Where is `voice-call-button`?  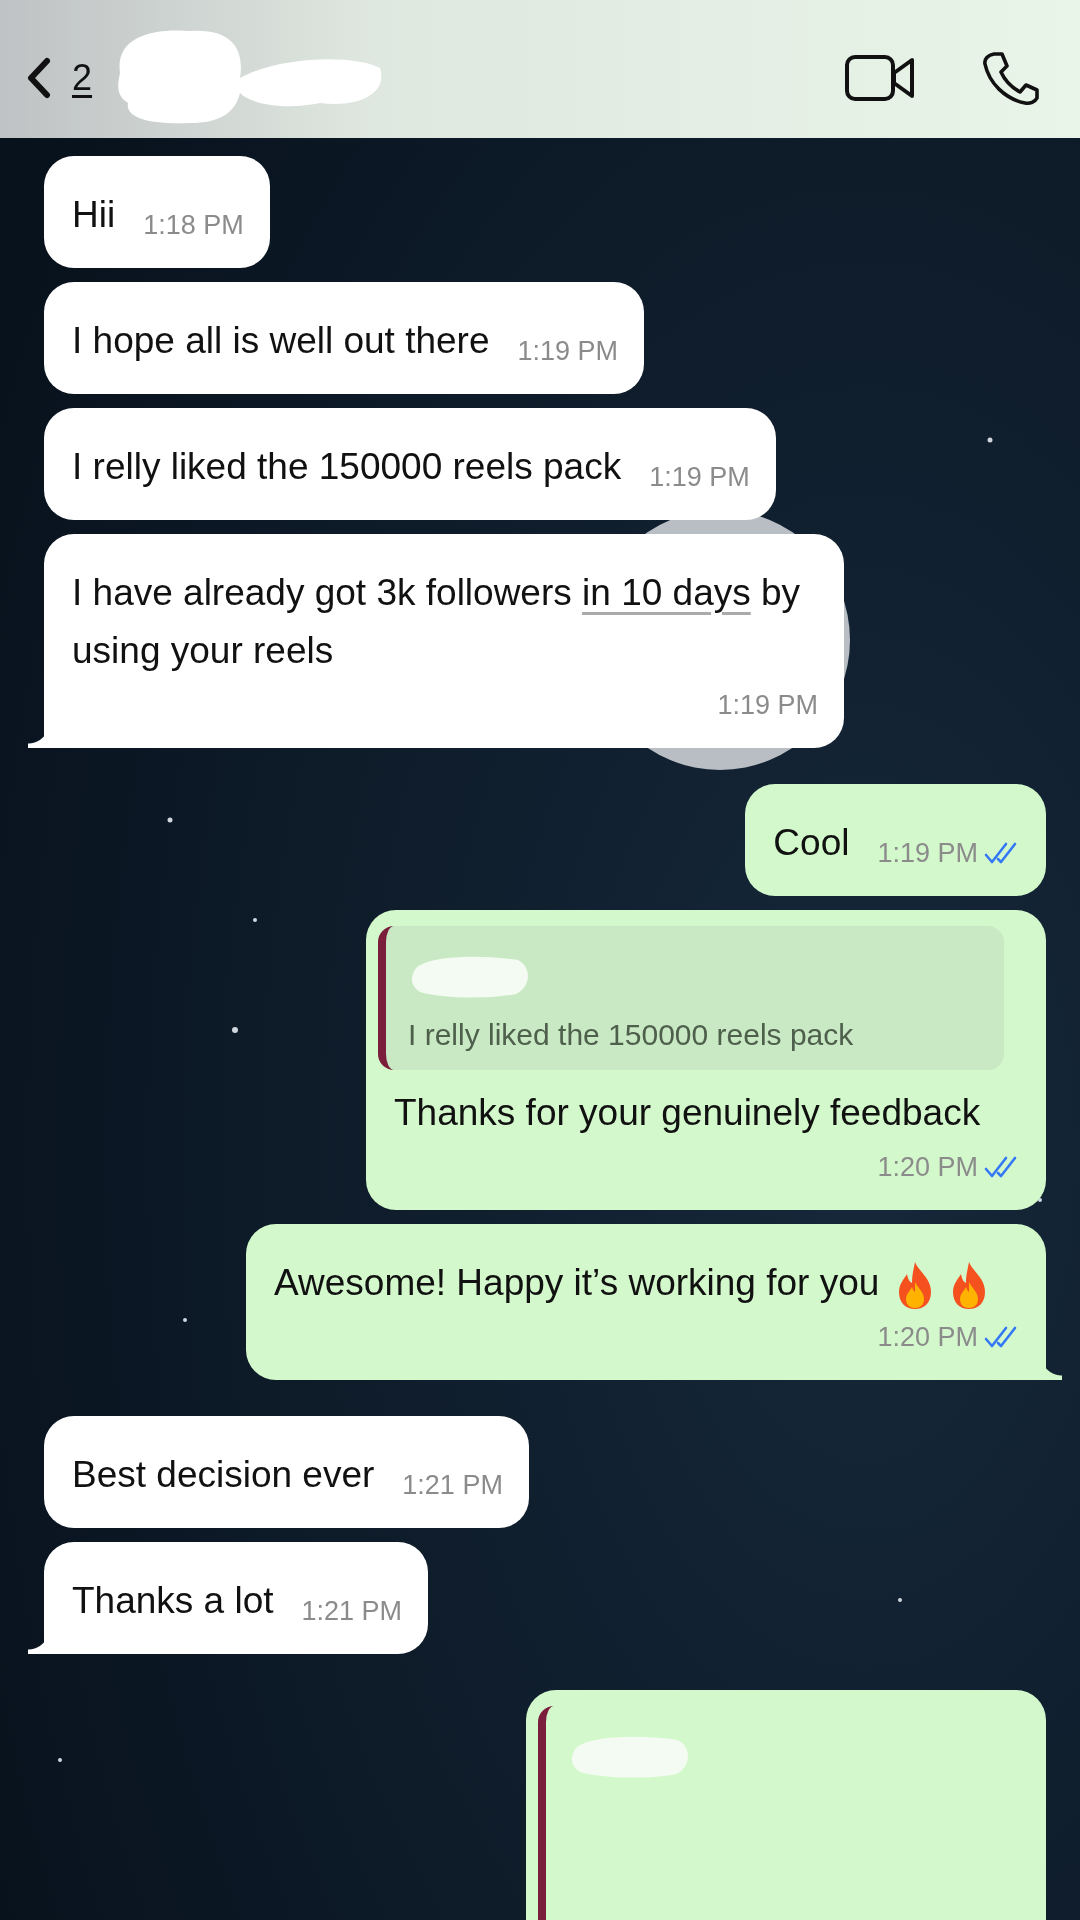
voice-call-button is located at coordinates (1010, 78).